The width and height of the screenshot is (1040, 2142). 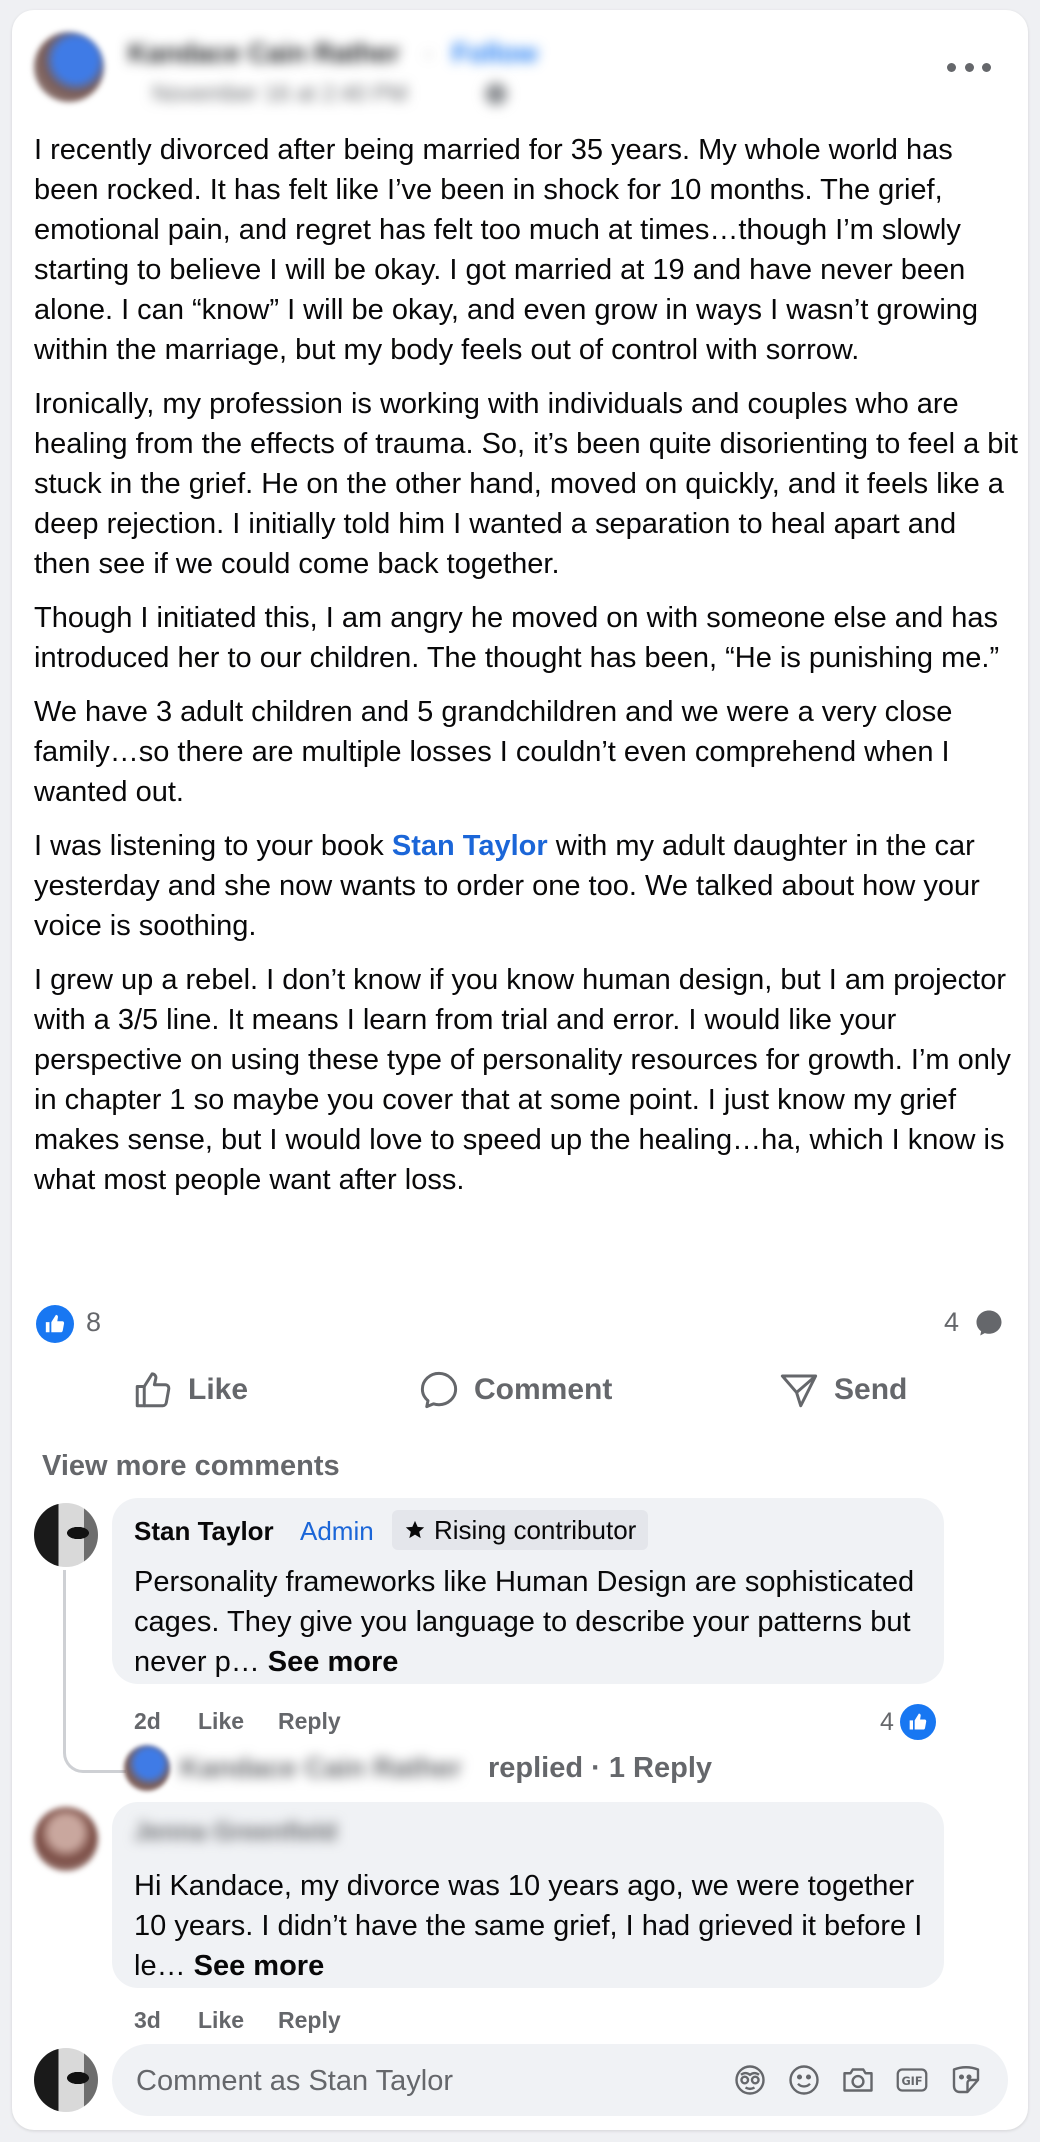 I want to click on sticker-icon, so click(x=966, y=2080).